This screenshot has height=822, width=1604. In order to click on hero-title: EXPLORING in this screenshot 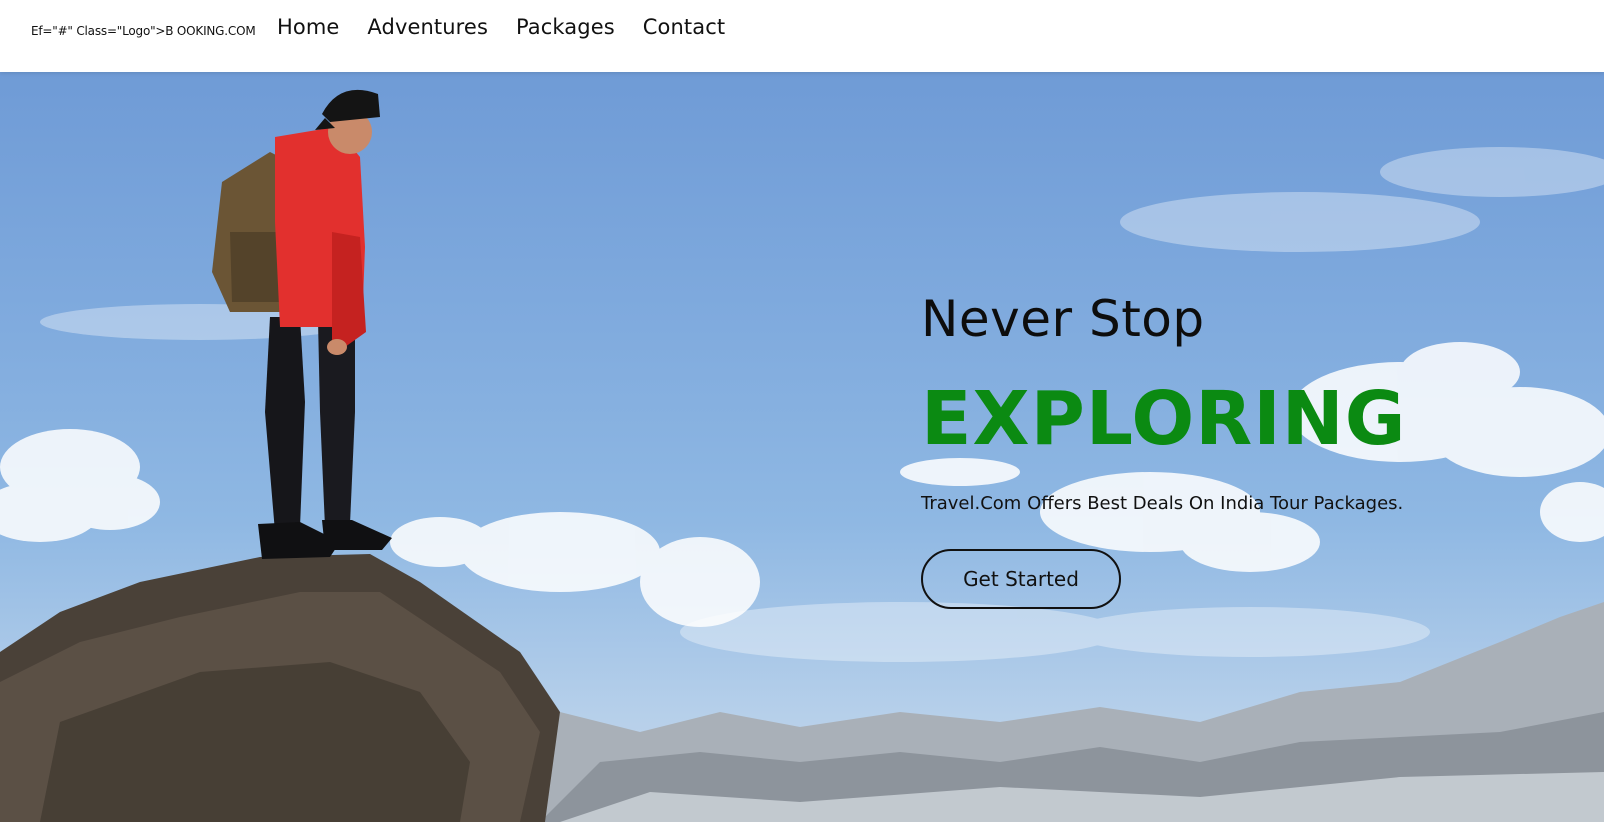, I will do `click(1164, 419)`.